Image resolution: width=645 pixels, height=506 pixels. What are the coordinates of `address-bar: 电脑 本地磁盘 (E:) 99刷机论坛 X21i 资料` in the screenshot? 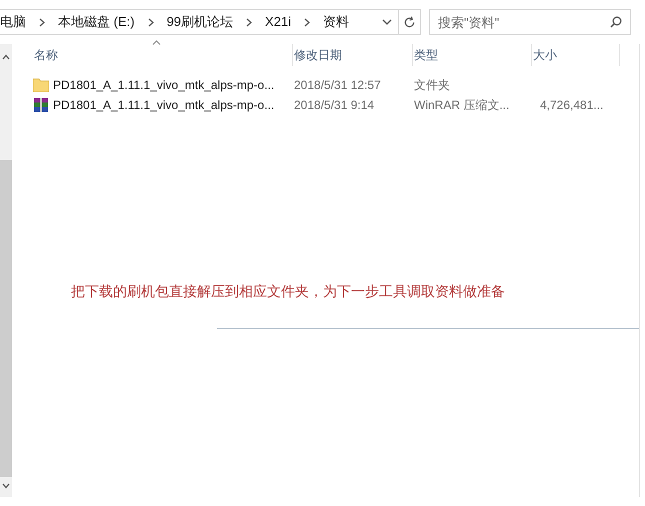 It's located at (210, 22).